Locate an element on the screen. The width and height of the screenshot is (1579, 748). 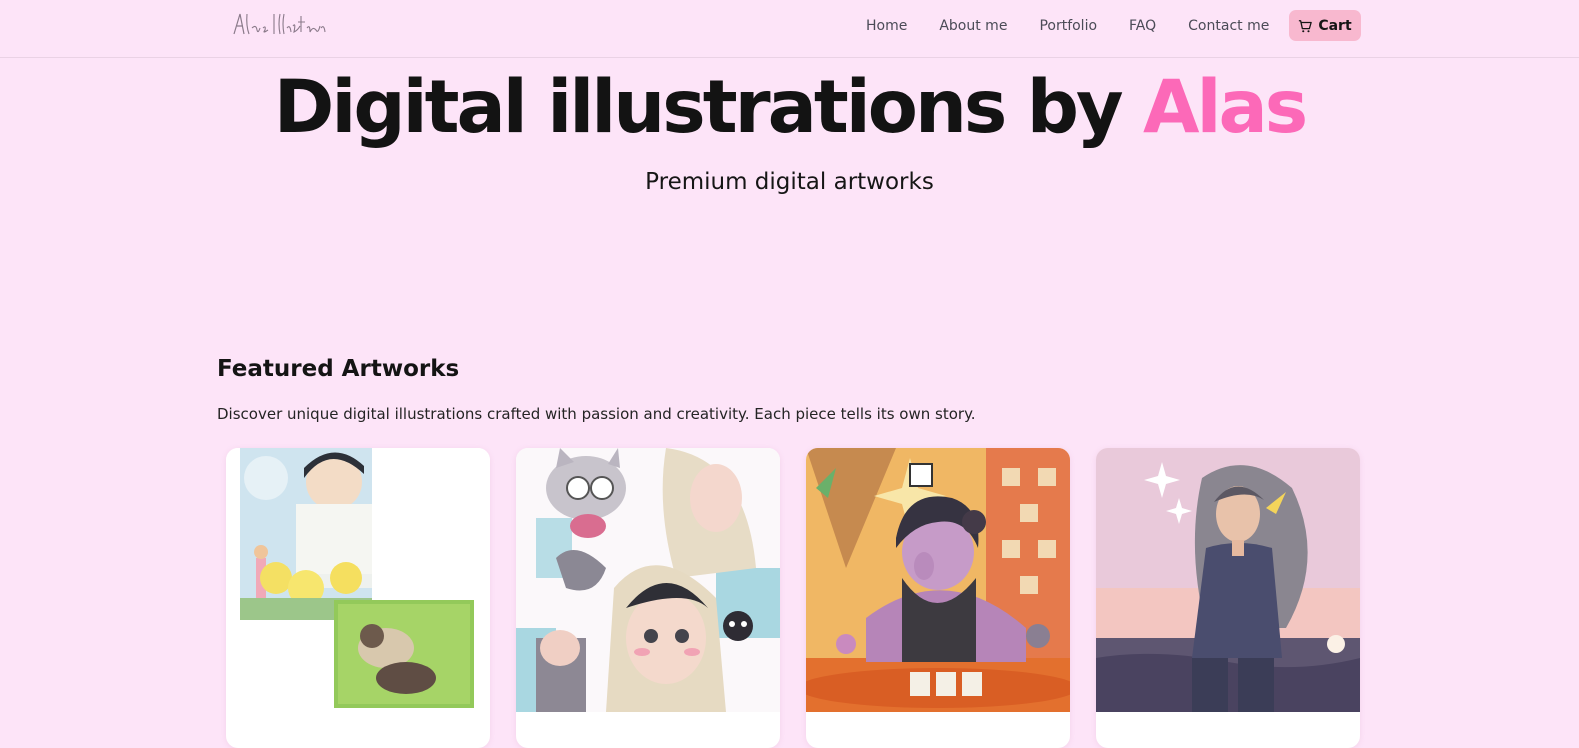
artwork-girl-sea-sunset is located at coordinates (1228, 580).